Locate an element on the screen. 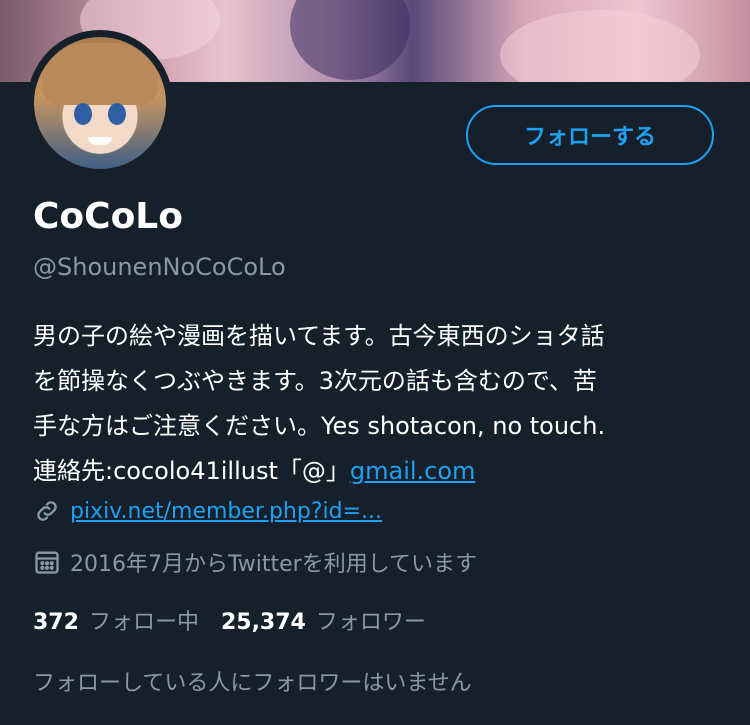 Image resolution: width=750 pixels, height=725 pixels. followers-label: フォロワー is located at coordinates (370, 622).